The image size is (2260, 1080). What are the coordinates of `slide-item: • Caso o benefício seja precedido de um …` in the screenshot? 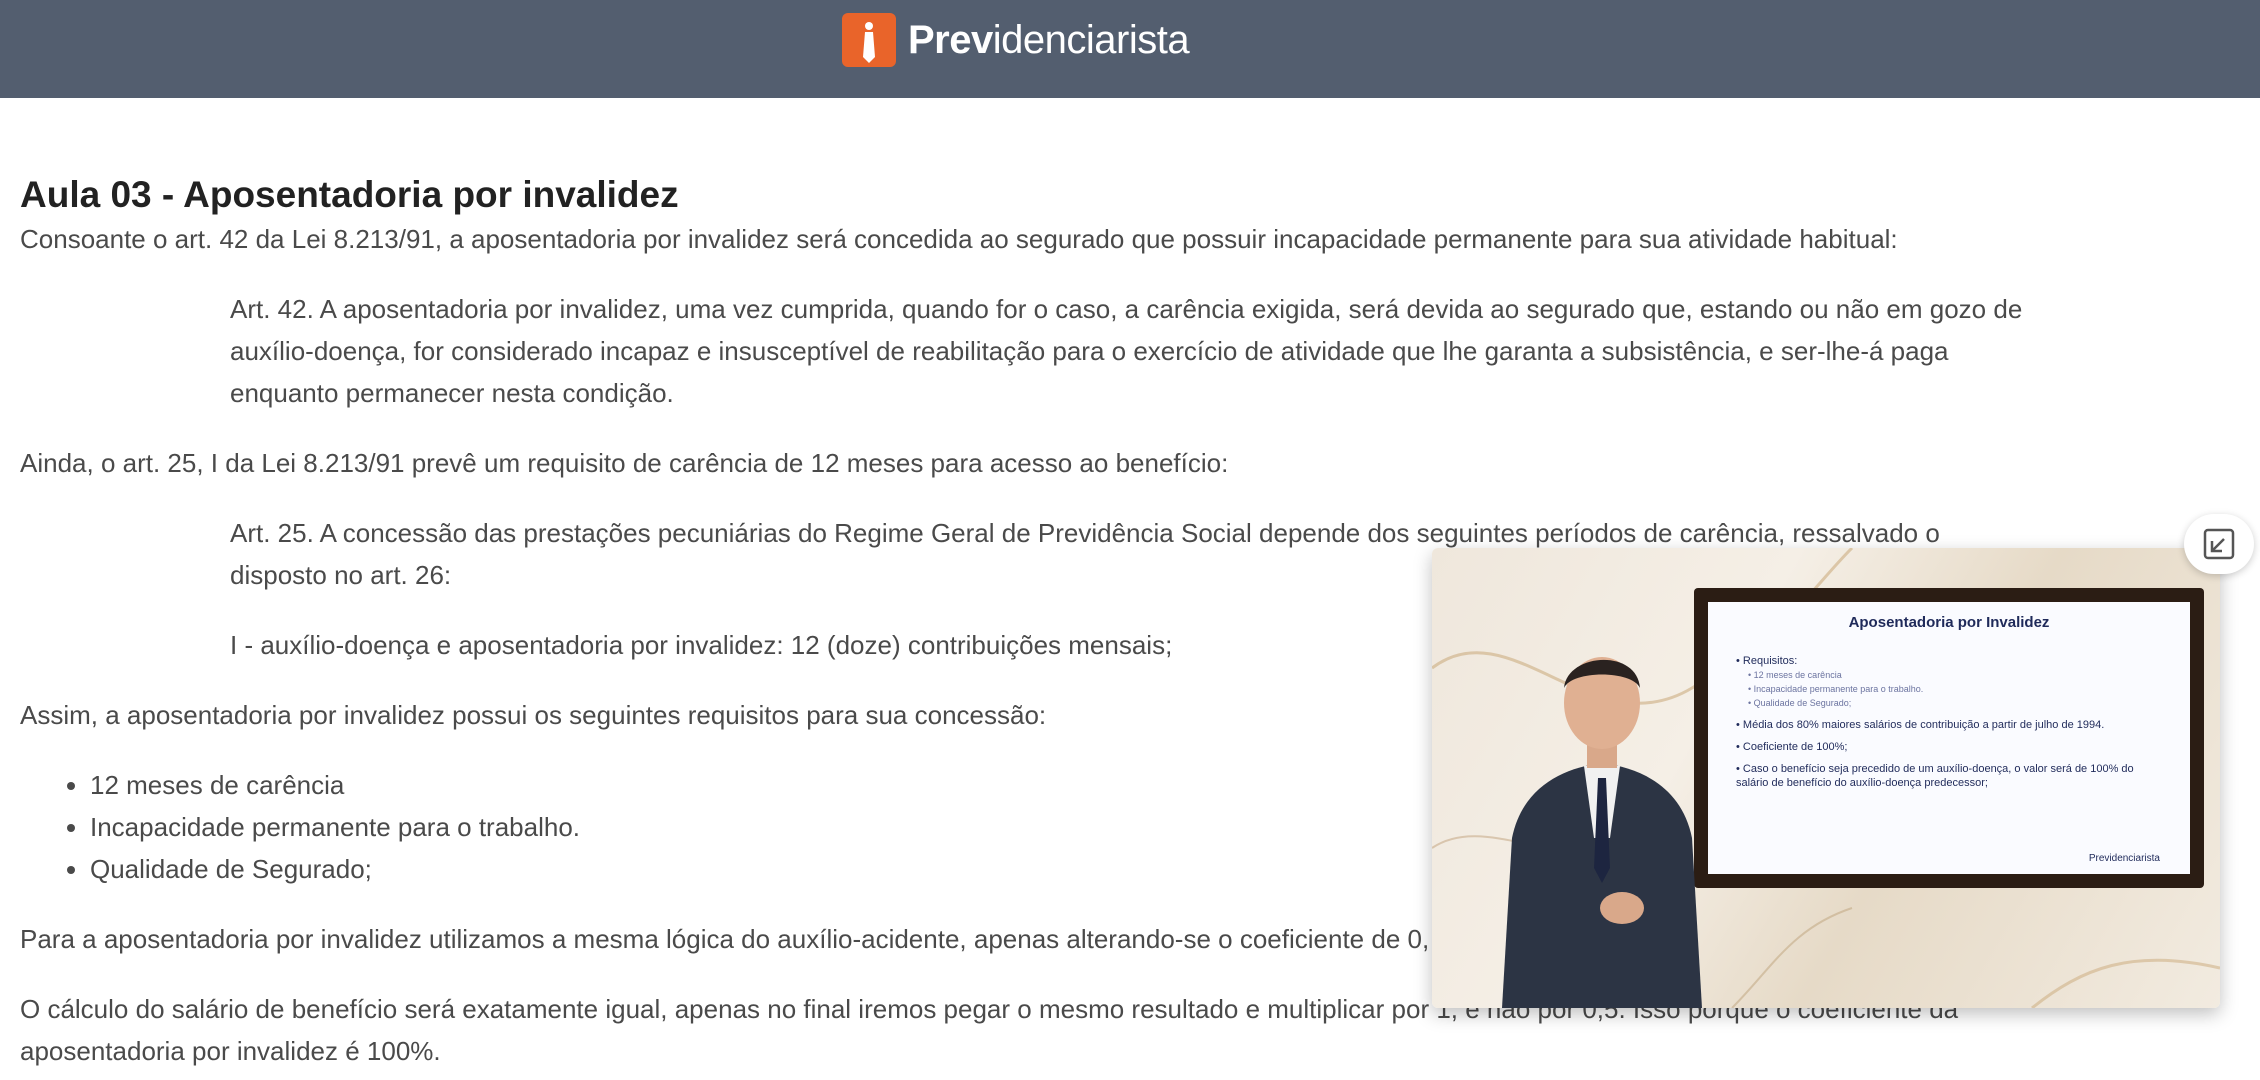 It's located at (1935, 776).